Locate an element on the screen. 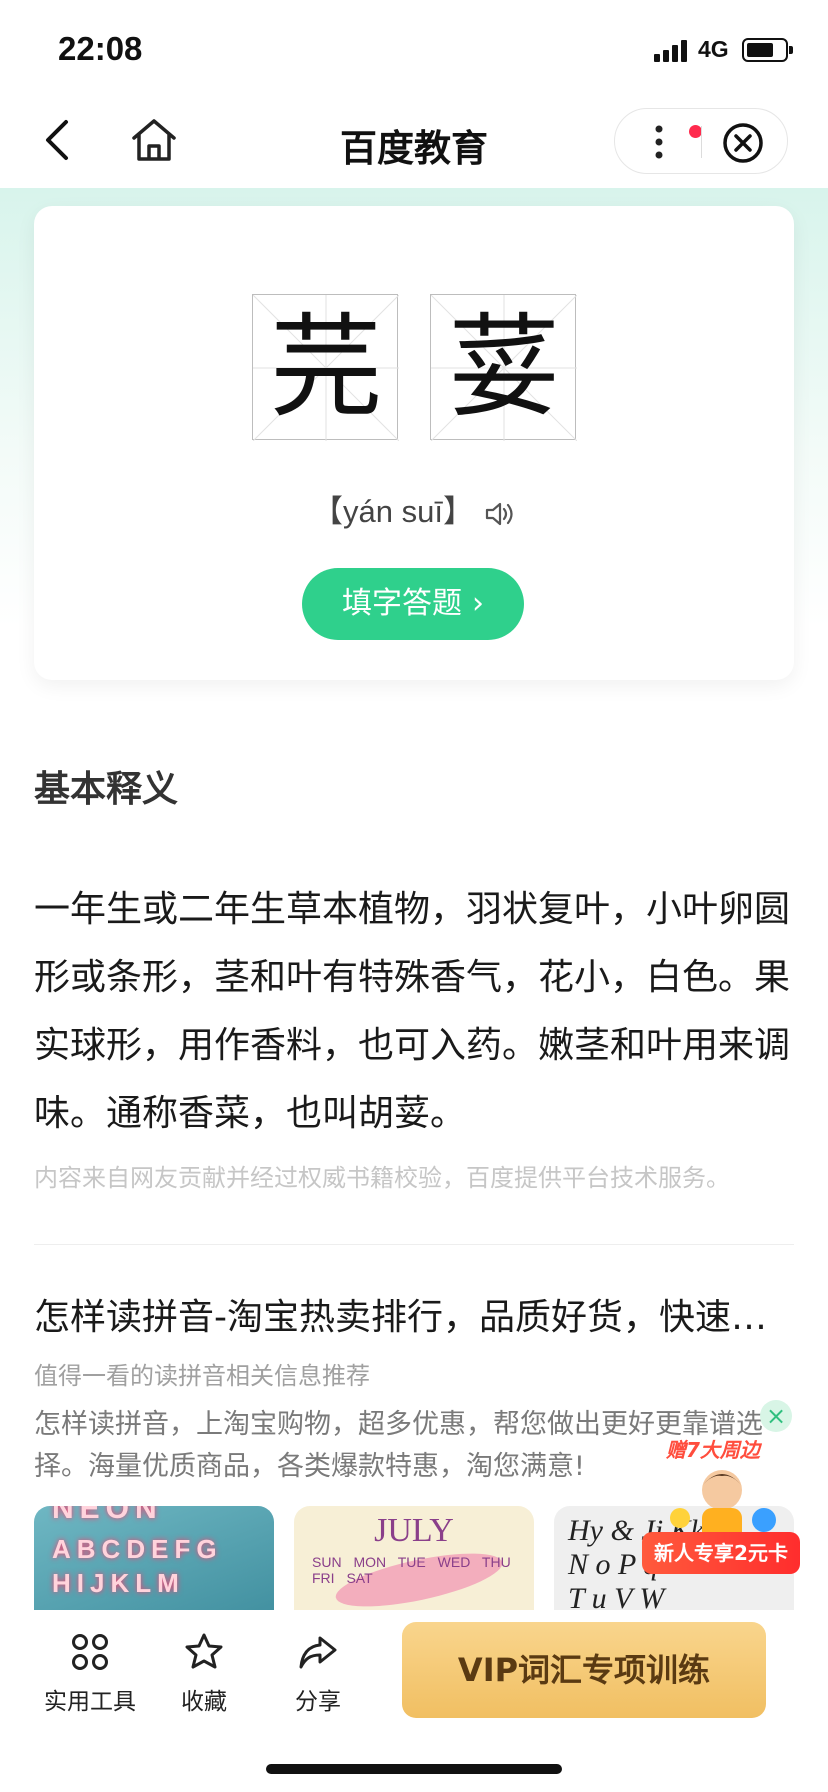  ad-thumbnail-calendar: JULY SUN MON TUE WED THU FRI SAT is located at coordinates (414, 1558).